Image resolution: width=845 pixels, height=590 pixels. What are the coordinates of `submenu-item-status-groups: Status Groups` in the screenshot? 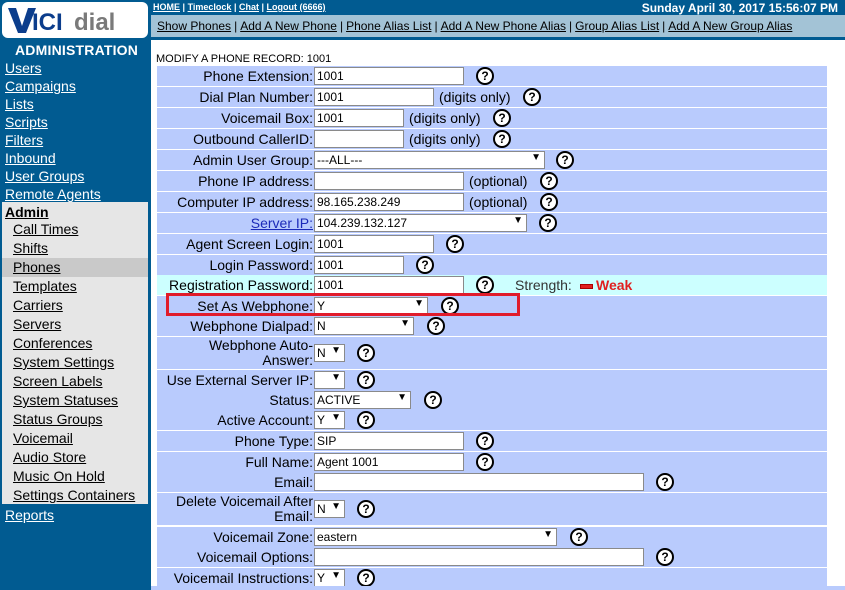 It's located at (75, 419).